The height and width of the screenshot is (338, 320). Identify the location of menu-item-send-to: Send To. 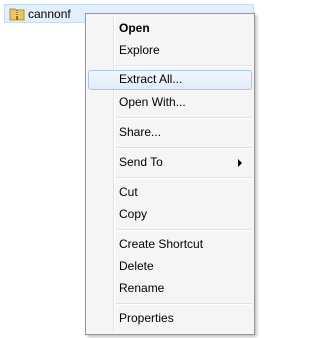
(170, 163).